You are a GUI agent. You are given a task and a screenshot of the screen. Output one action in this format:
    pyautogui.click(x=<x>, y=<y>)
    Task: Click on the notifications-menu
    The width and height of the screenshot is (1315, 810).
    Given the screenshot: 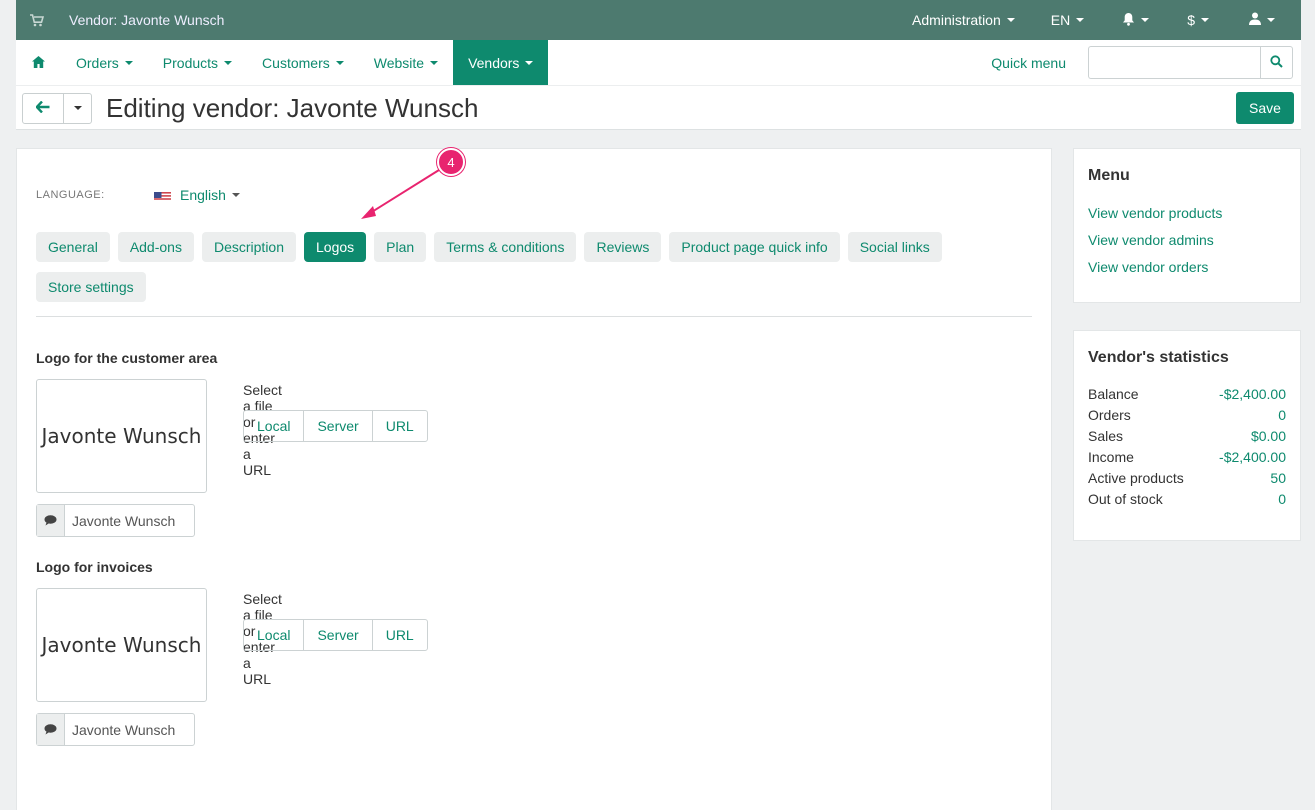 What is the action you would take?
    pyautogui.click(x=1135, y=20)
    